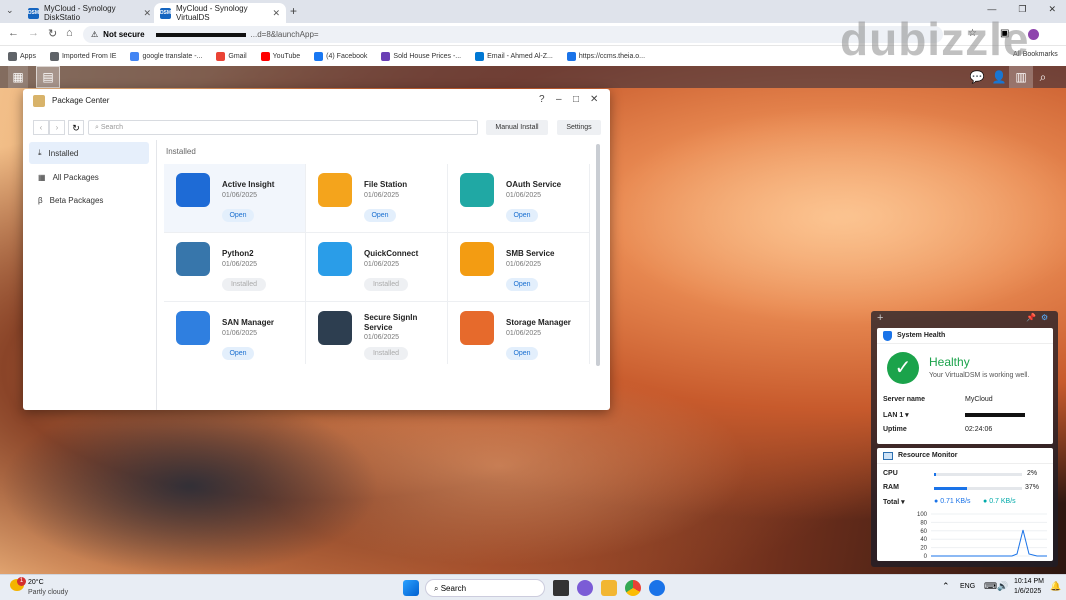 The height and width of the screenshot is (600, 1066). What do you see at coordinates (923, 532) in the screenshot?
I see `y-tick-label: 60` at bounding box center [923, 532].